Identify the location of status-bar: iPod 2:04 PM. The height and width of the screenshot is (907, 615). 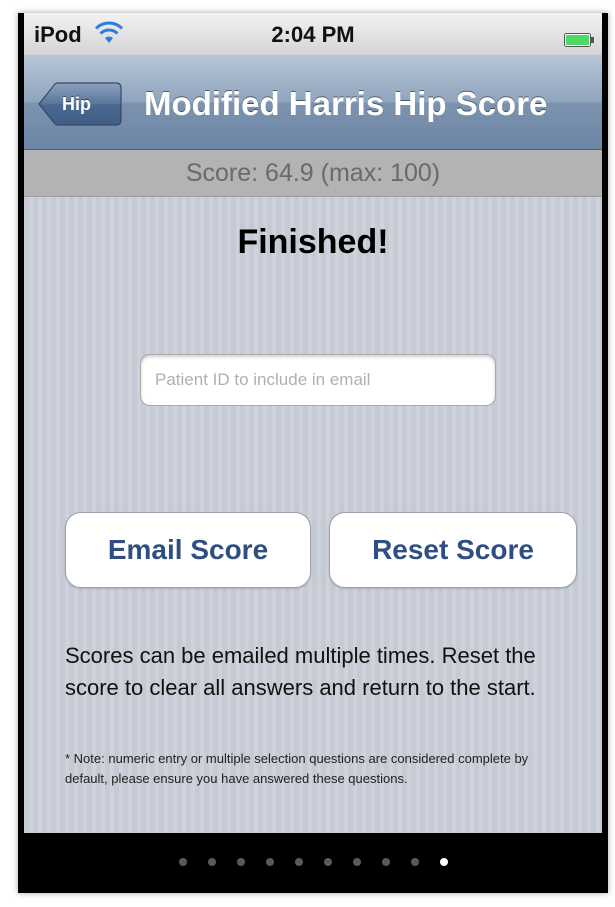
(313, 34).